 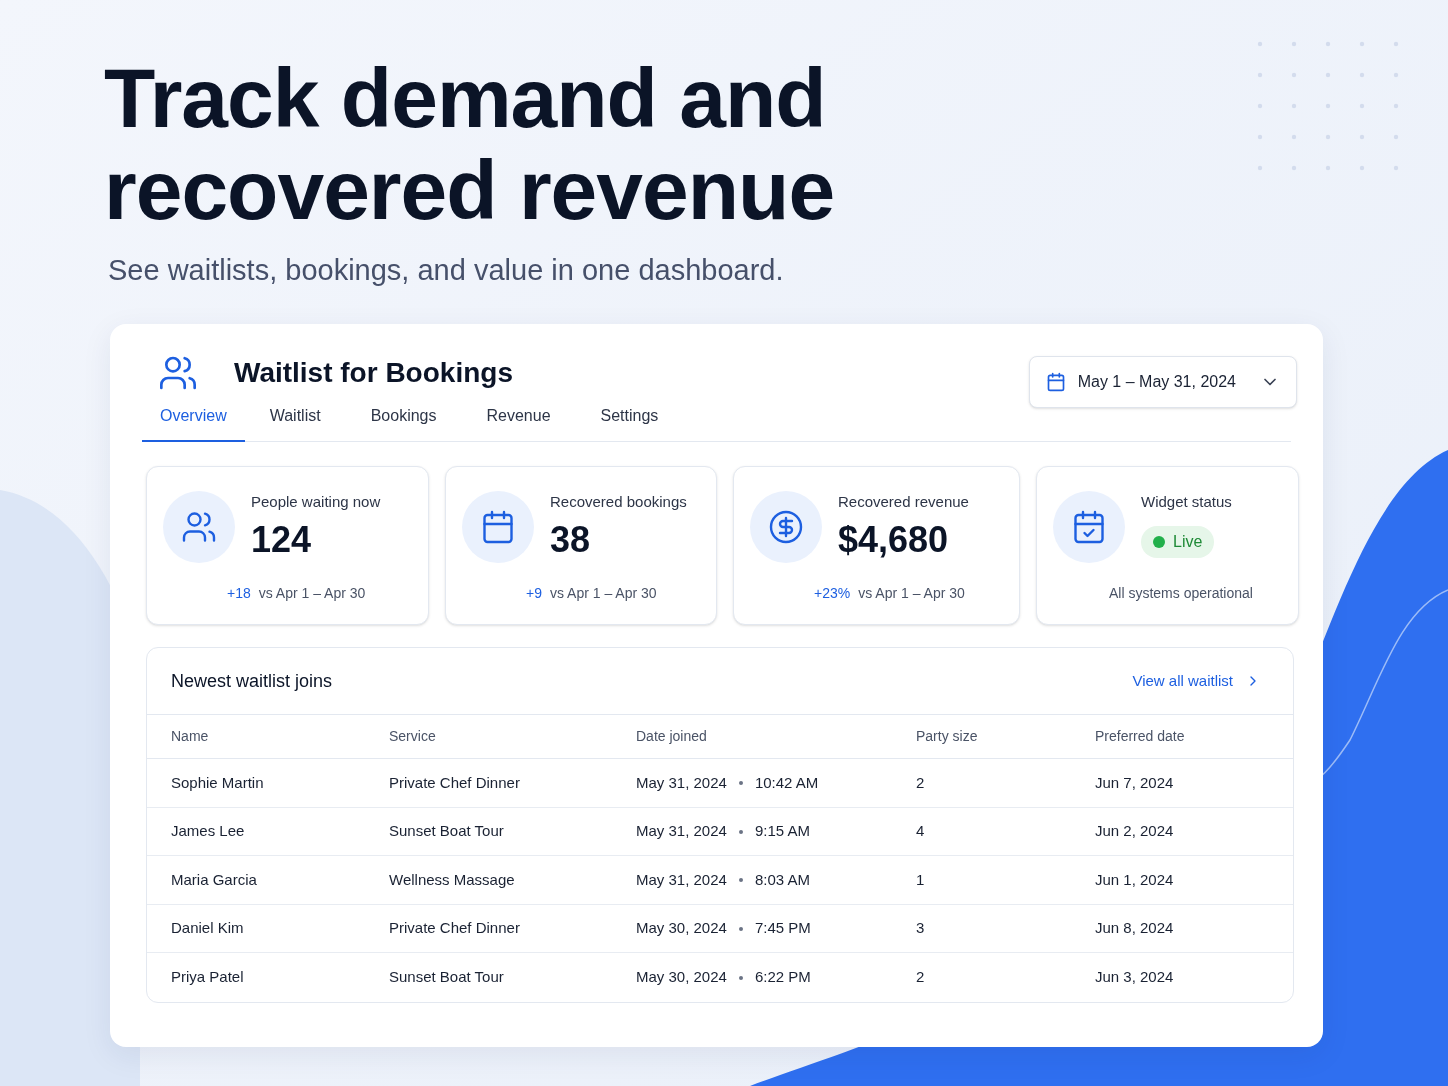 What do you see at coordinates (446, 270) in the screenshot?
I see `hero-subtitle: See waitlists, bookings, and value in one dashboard.` at bounding box center [446, 270].